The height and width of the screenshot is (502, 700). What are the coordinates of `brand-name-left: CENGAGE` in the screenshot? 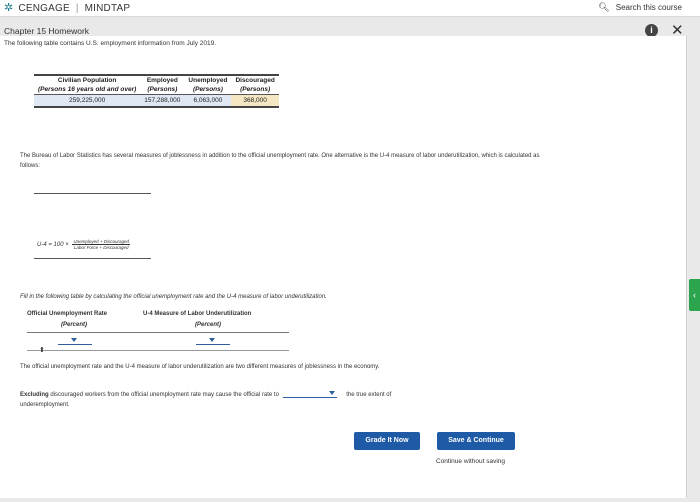 It's located at (44, 8).